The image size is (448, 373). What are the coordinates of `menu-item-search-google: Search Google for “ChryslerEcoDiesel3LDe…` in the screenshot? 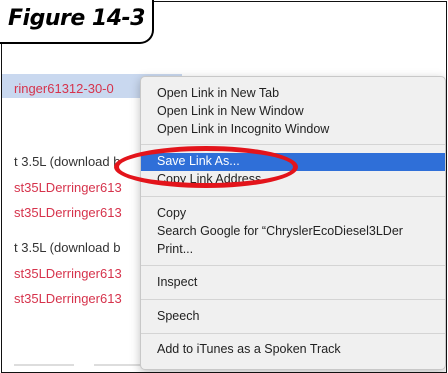 It's located at (293, 232).